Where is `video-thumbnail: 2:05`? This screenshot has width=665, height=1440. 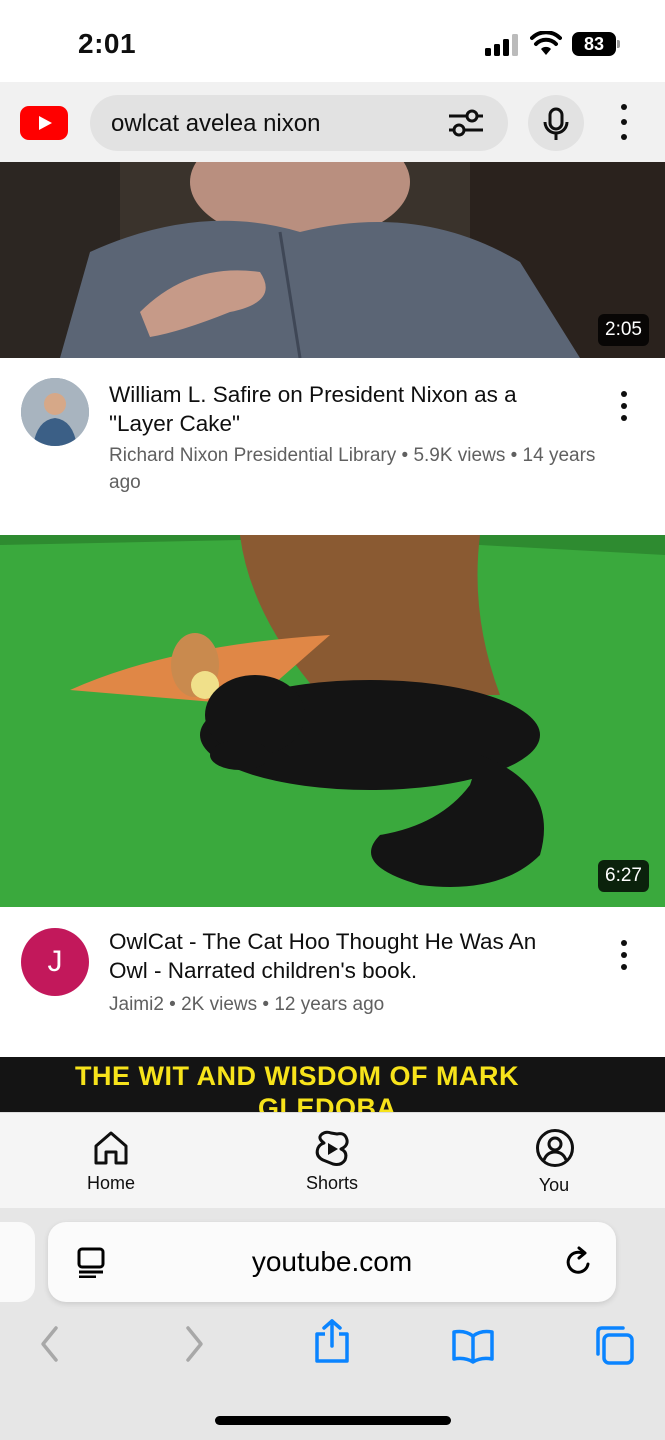
video-thumbnail: 2:05 is located at coordinates (332, 260).